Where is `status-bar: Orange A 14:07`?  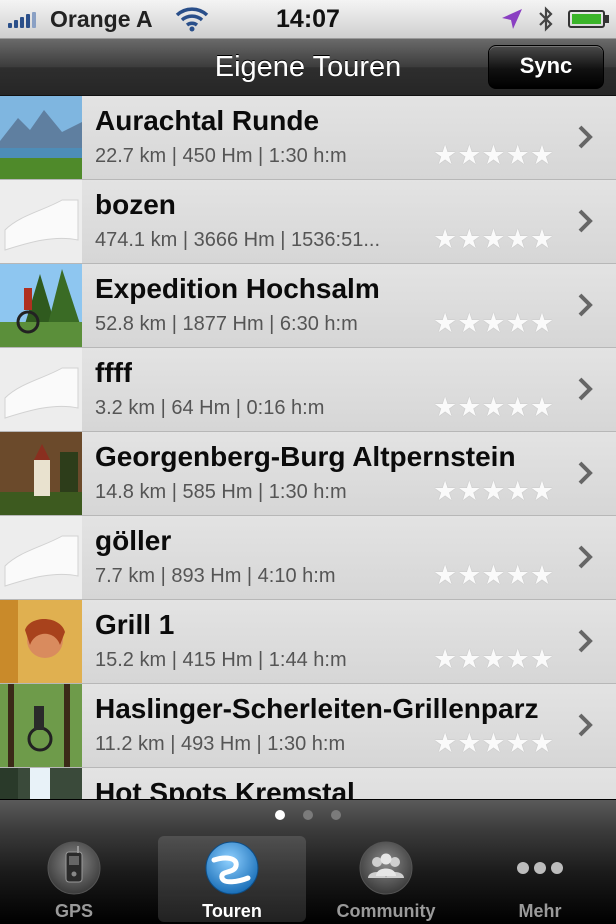 status-bar: Orange A 14:07 is located at coordinates (308, 19).